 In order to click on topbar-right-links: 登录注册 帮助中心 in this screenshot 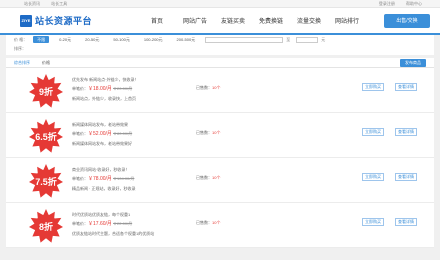, I will do `click(405, 4)`.